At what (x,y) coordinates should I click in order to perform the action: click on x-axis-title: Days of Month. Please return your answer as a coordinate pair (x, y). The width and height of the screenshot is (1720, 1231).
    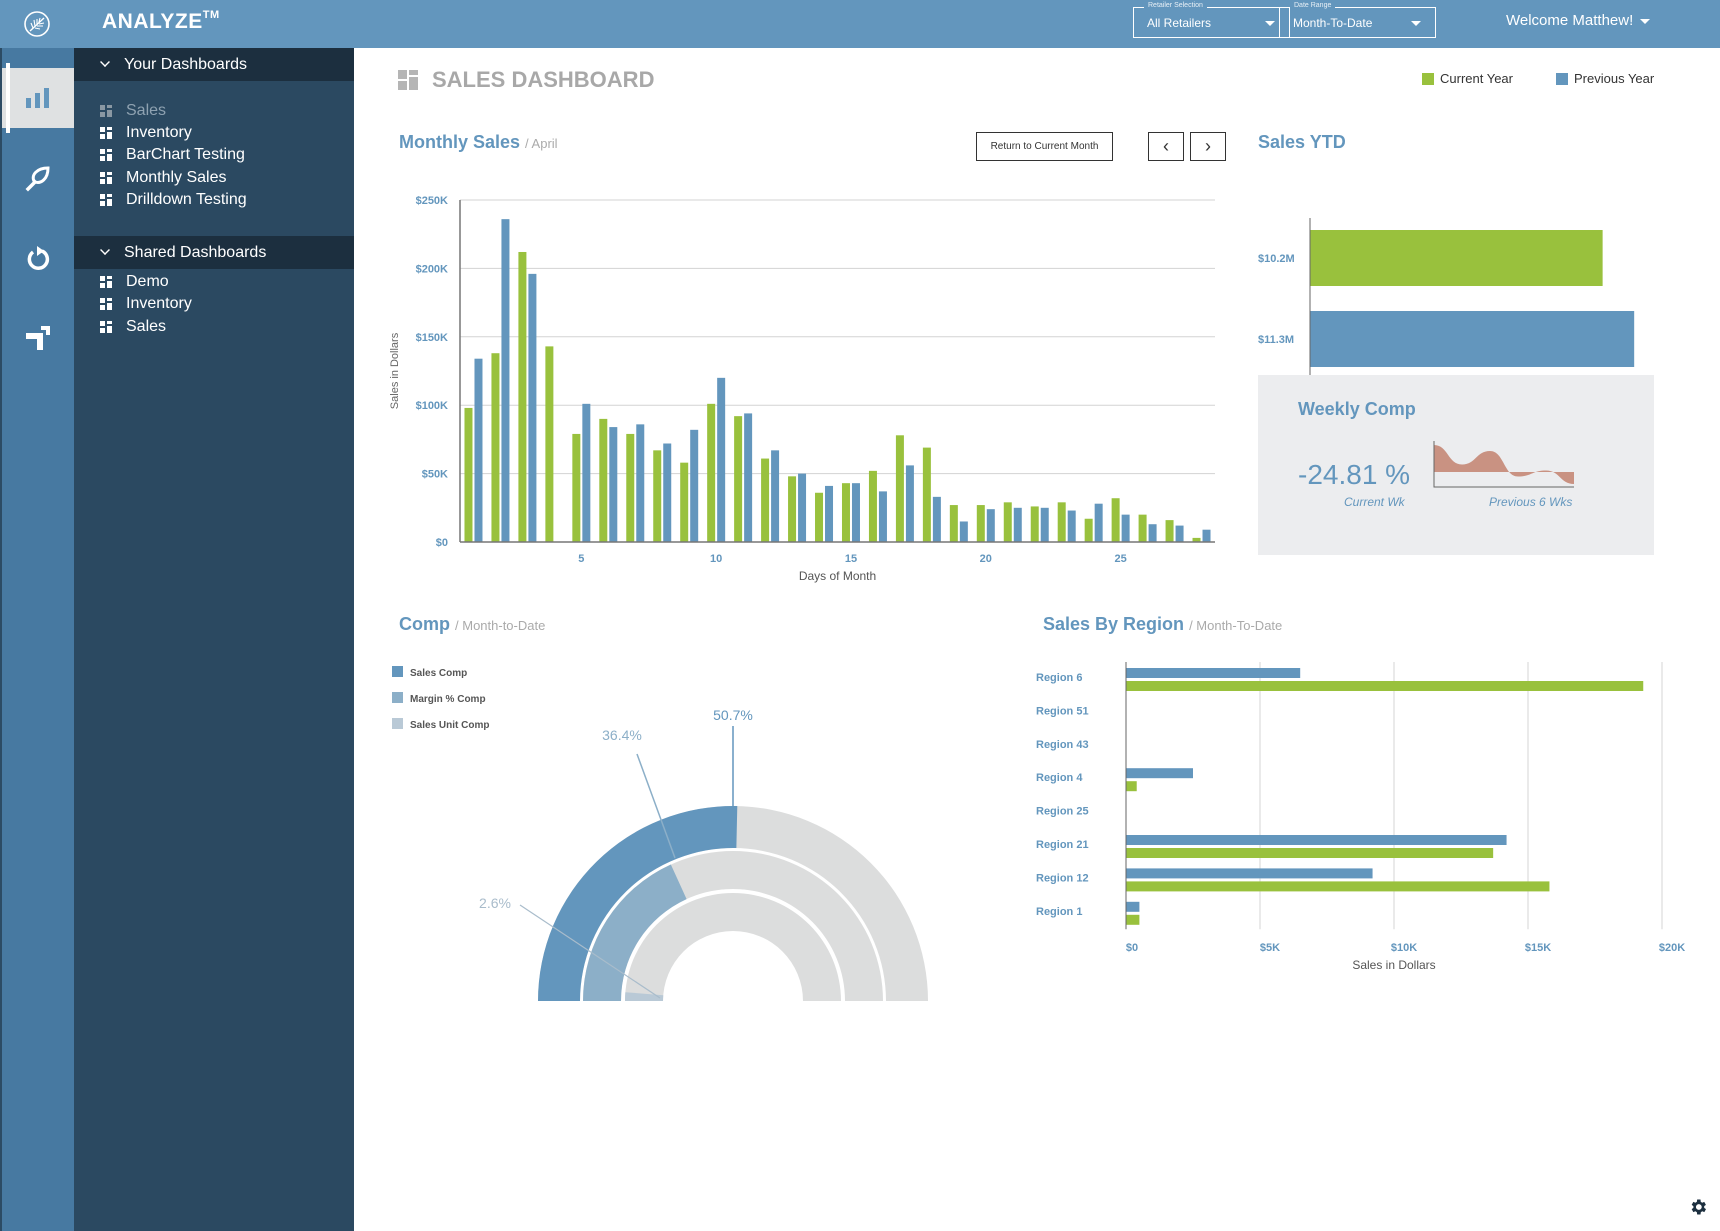
    Looking at the image, I should click on (837, 576).